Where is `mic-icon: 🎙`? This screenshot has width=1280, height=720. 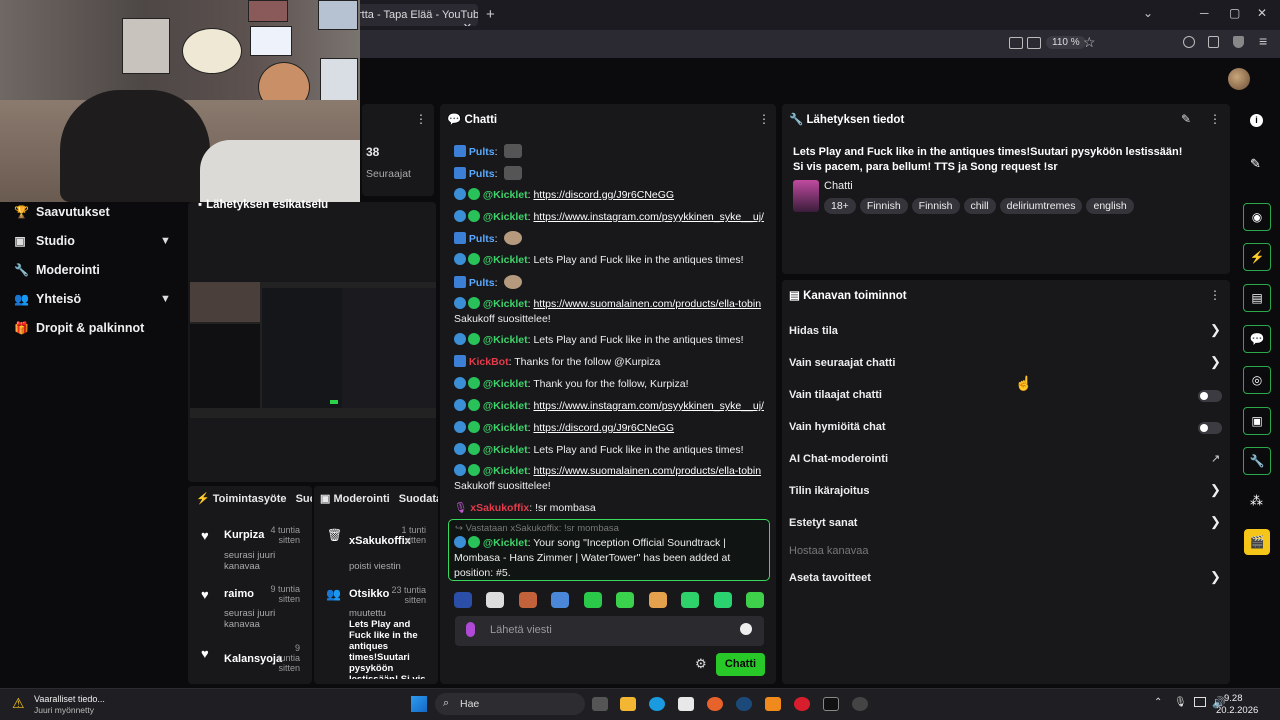
mic-icon: 🎙 is located at coordinates (1180, 702).